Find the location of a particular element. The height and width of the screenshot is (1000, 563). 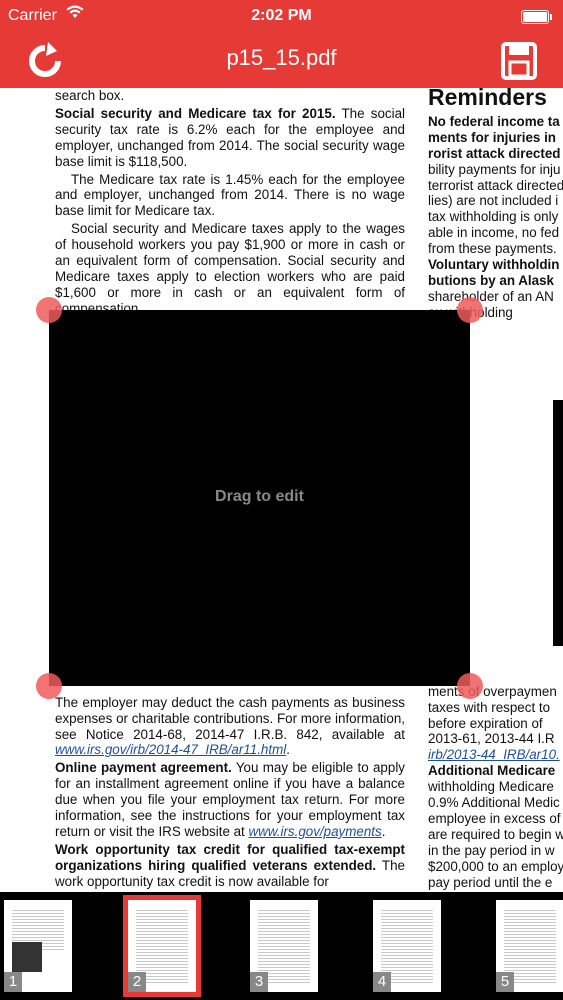

right-line: able in income, no fed is located at coordinates (494, 233).